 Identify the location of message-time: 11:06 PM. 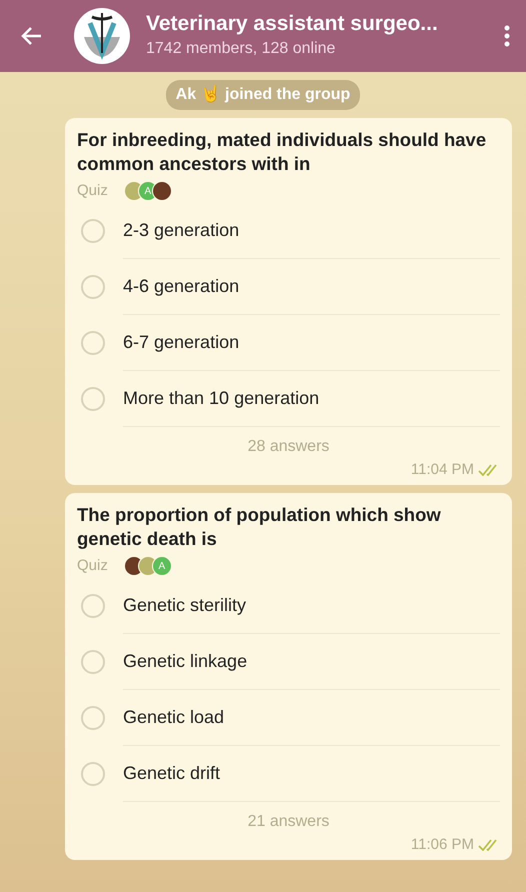
(442, 844).